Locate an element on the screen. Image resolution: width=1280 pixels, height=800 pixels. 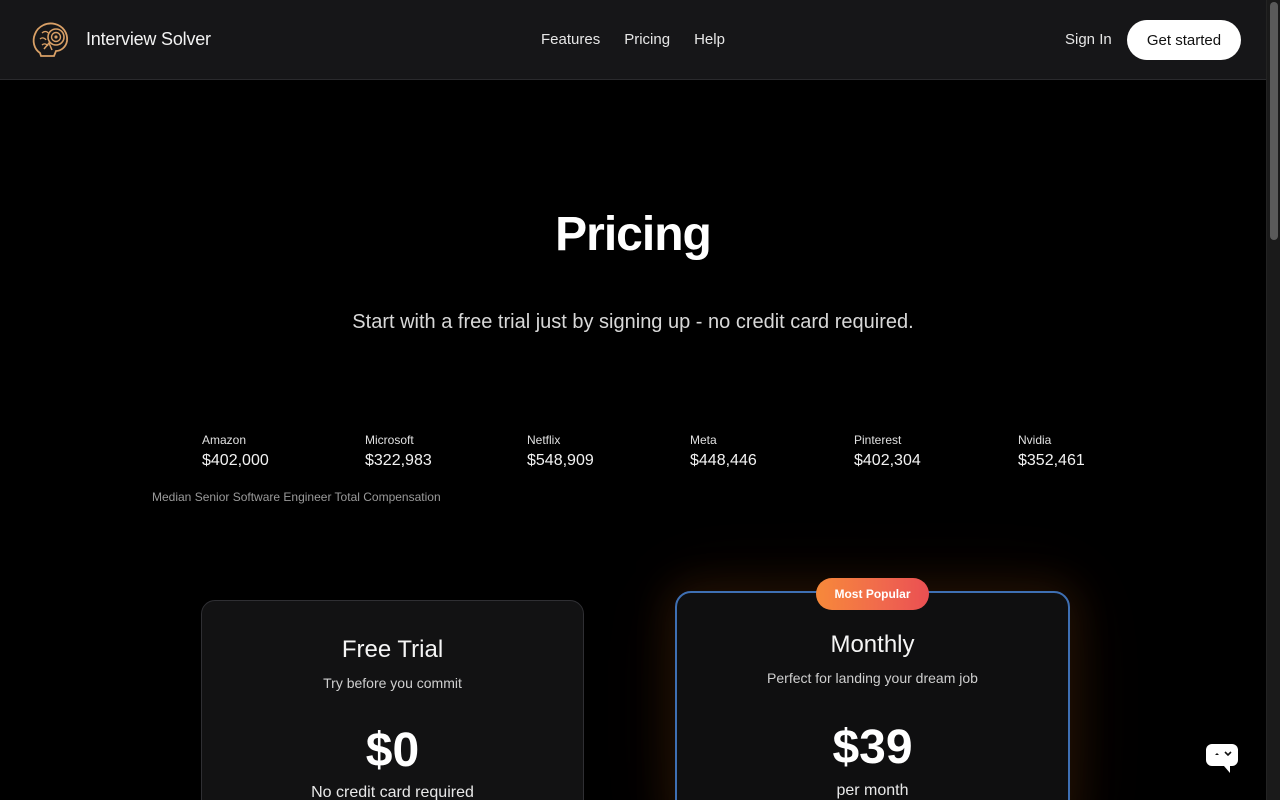
scrollbar-thumb is located at coordinates (1274, 121).